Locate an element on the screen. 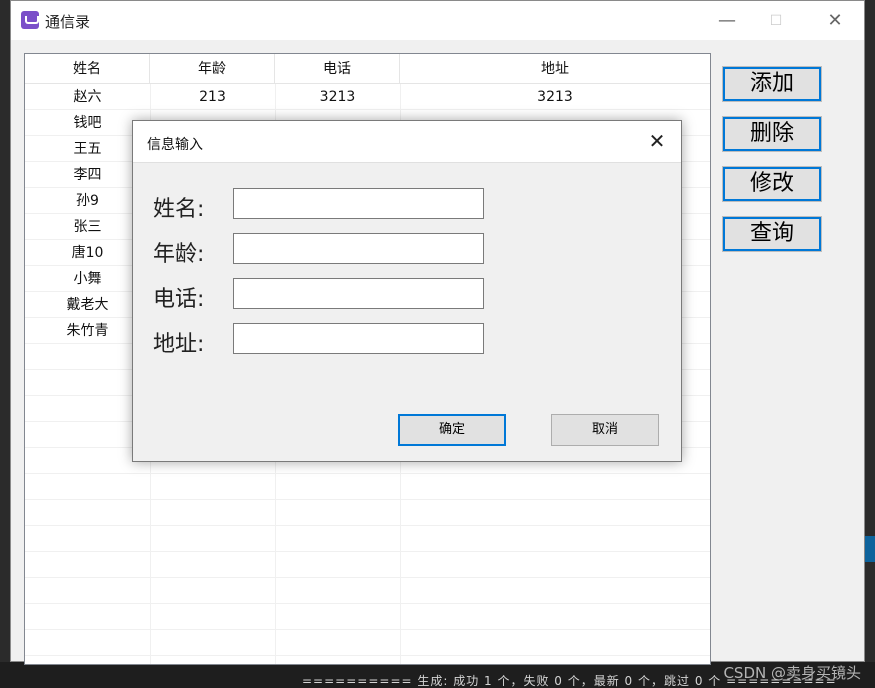  table-header: 姓名 年龄 电话 地址 is located at coordinates (367, 69).